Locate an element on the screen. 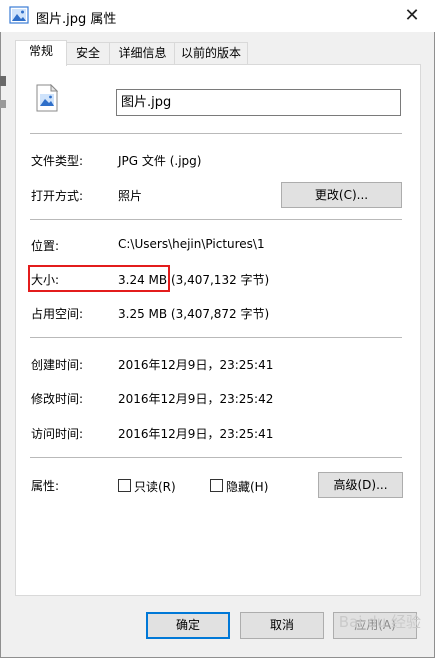  tab-label: 常规 is located at coordinates (40, 51).